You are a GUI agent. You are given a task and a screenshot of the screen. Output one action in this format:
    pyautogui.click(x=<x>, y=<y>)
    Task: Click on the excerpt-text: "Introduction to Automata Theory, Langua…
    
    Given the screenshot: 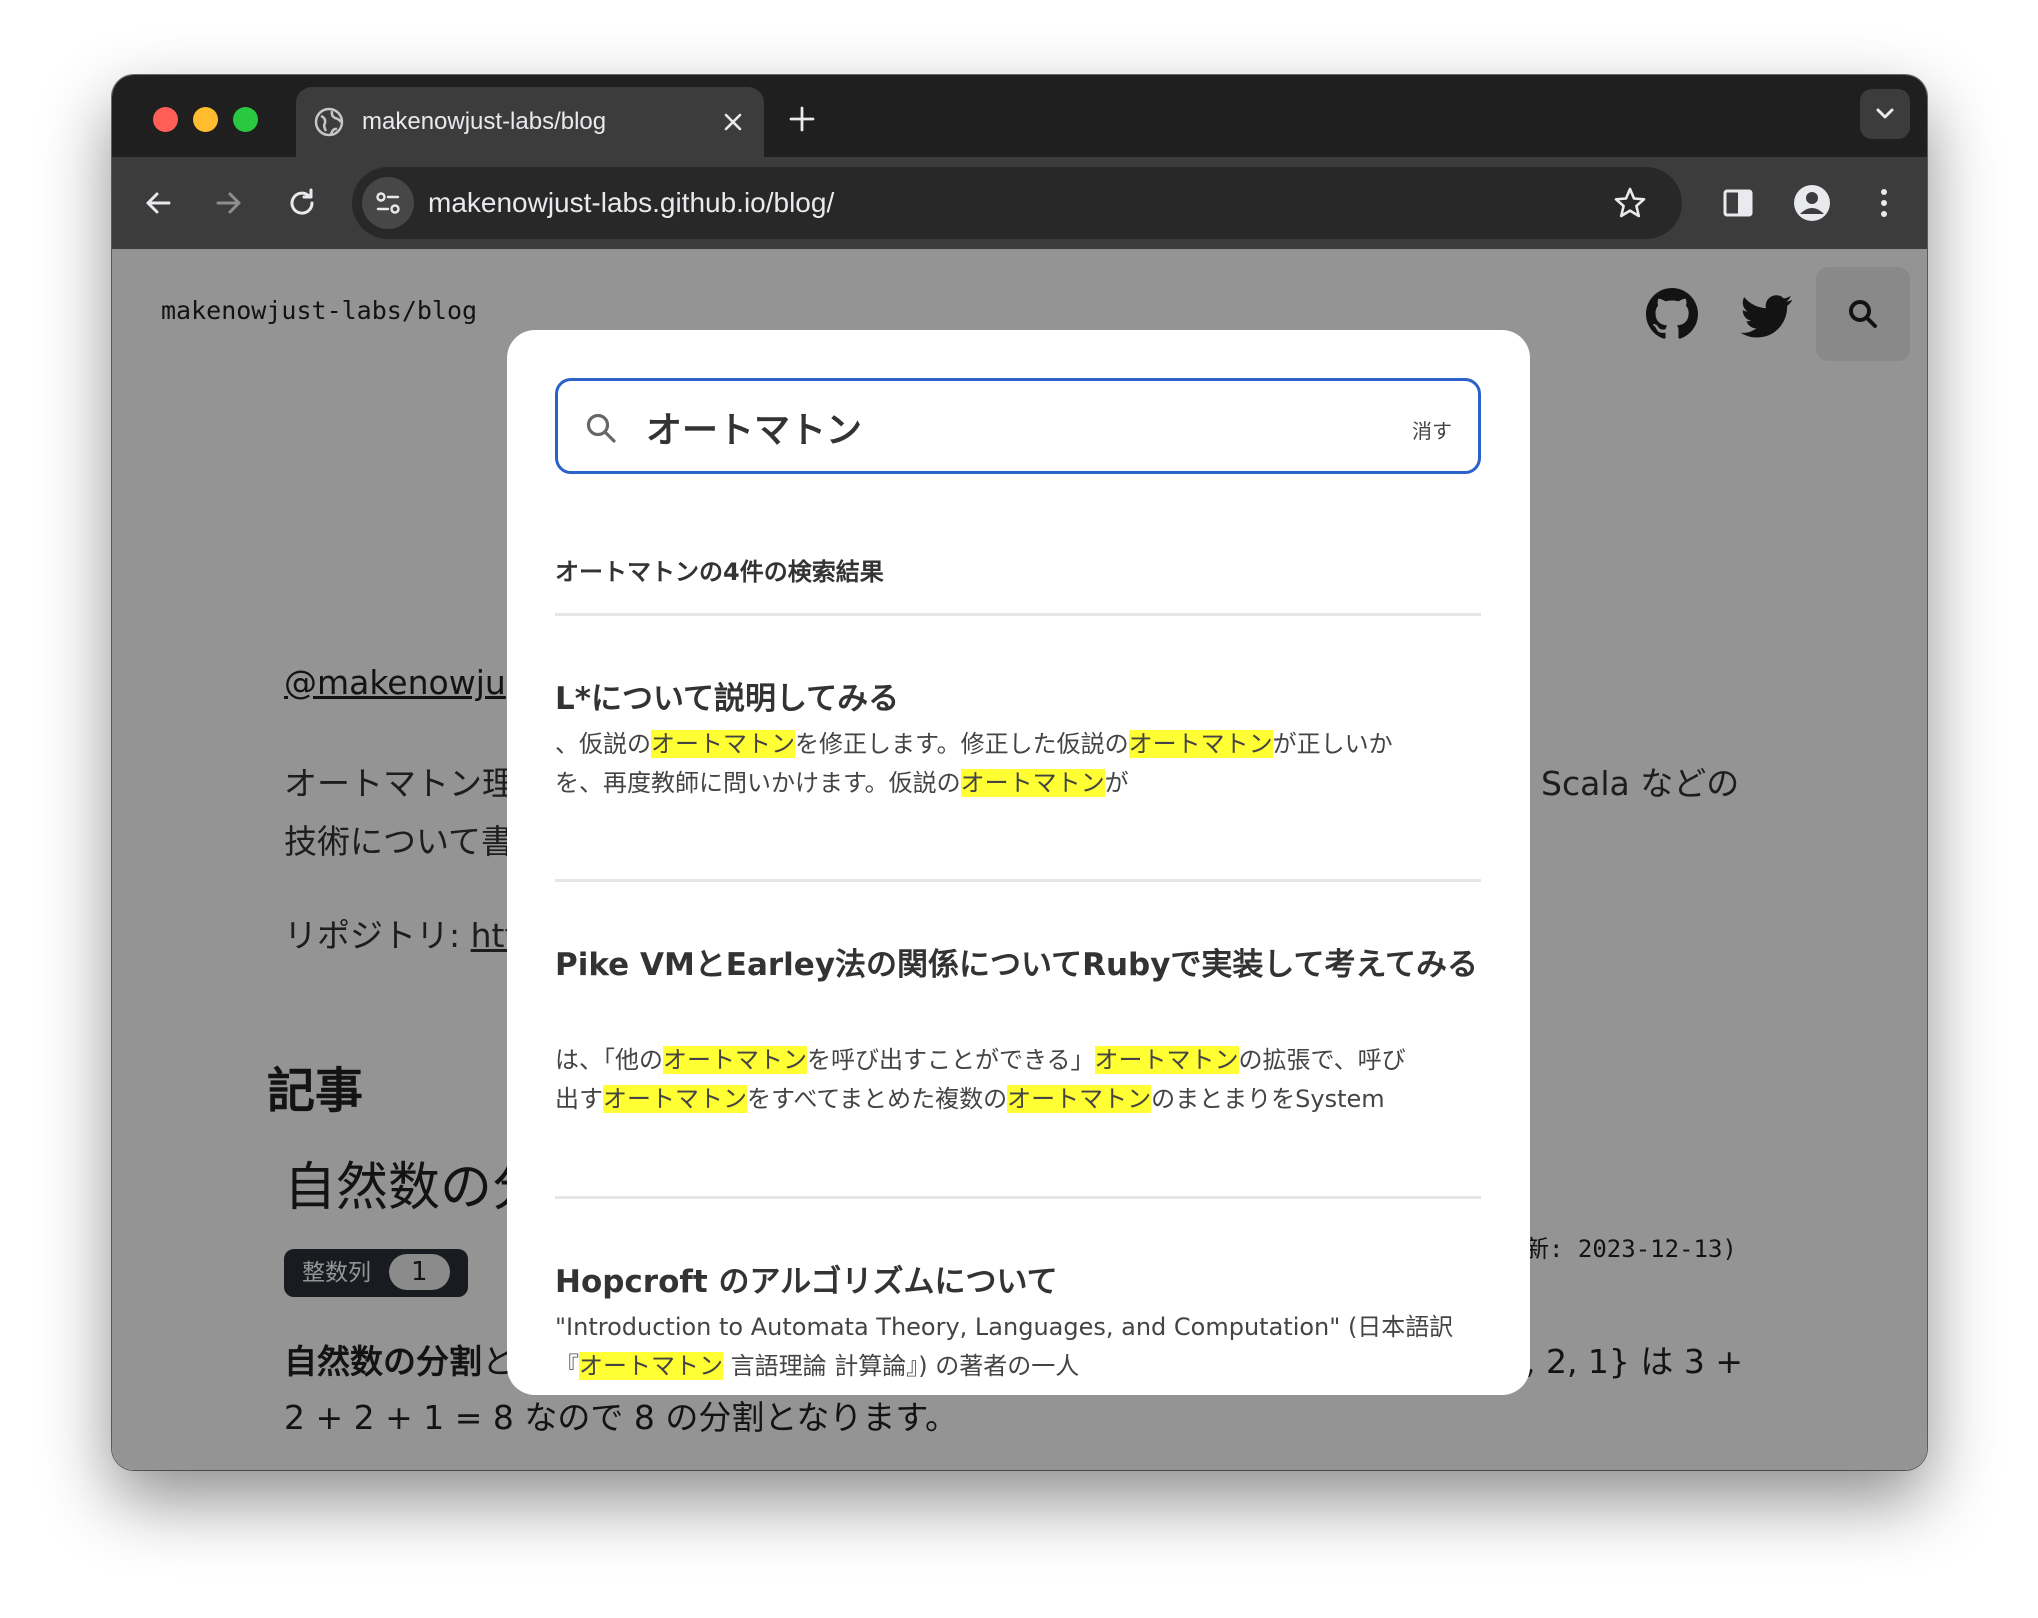 What is the action you would take?
    pyautogui.click(x=1004, y=1327)
    